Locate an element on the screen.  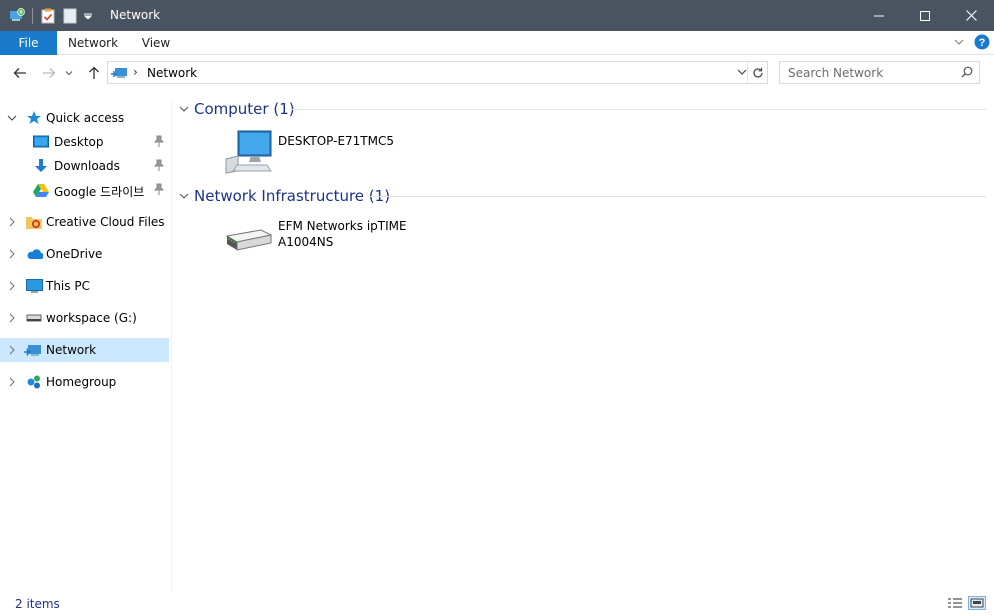
refresh-button is located at coordinates (757, 72).